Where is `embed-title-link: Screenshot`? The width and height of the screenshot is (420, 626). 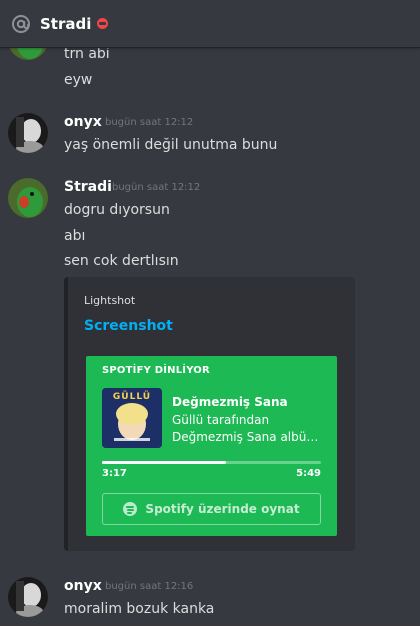 embed-title-link: Screenshot is located at coordinates (128, 326).